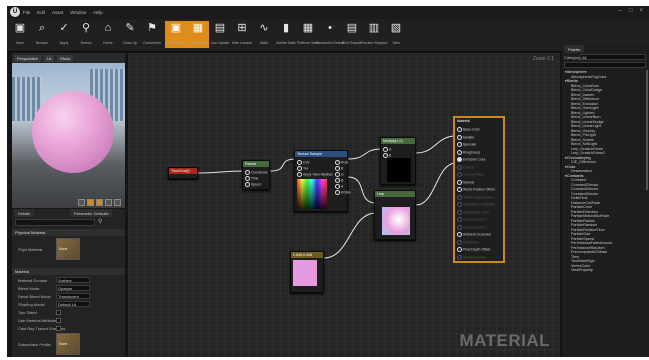 Image resolution: width=649 pixels, height=360 pixels. Describe the element at coordinates (55, 222) in the screenshot. I see `details-search-input` at that location.